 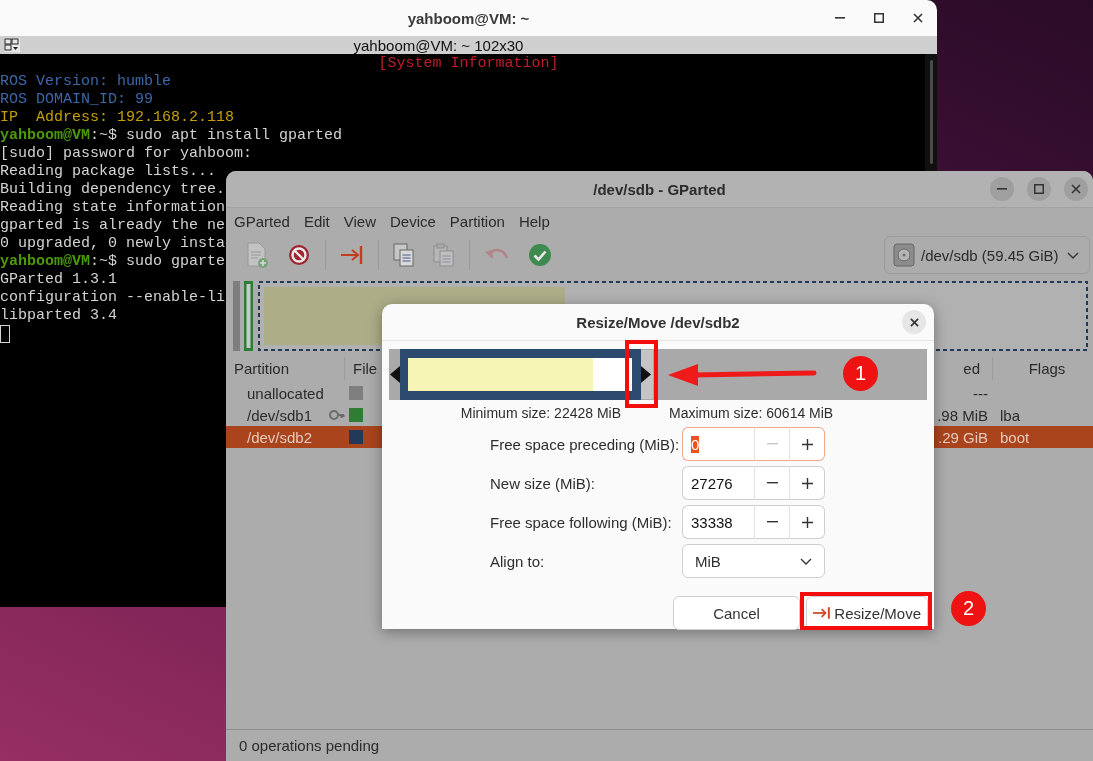 I want to click on terminal-line: Building dependency tree., so click(x=113, y=190).